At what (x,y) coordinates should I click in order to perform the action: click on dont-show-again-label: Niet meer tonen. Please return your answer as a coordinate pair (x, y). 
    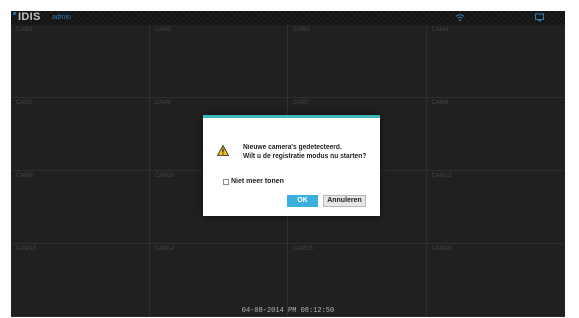
    Looking at the image, I should click on (257, 181).